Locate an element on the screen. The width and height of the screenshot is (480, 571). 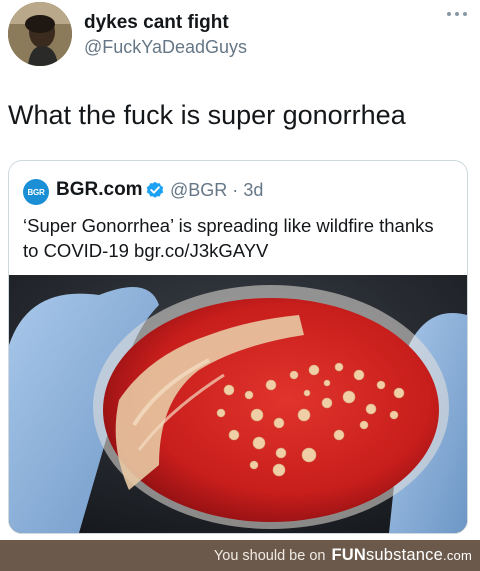
watermark-footer: You should be on FUNsubstance.com is located at coordinates (240, 555).